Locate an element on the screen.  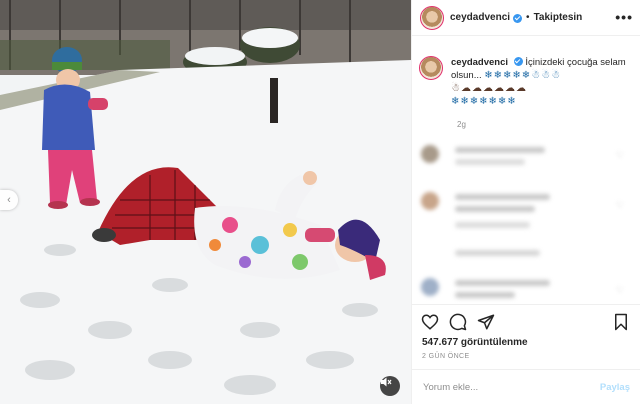
post-date: 2 GÜN ÖNCE is located at coordinates (446, 356).